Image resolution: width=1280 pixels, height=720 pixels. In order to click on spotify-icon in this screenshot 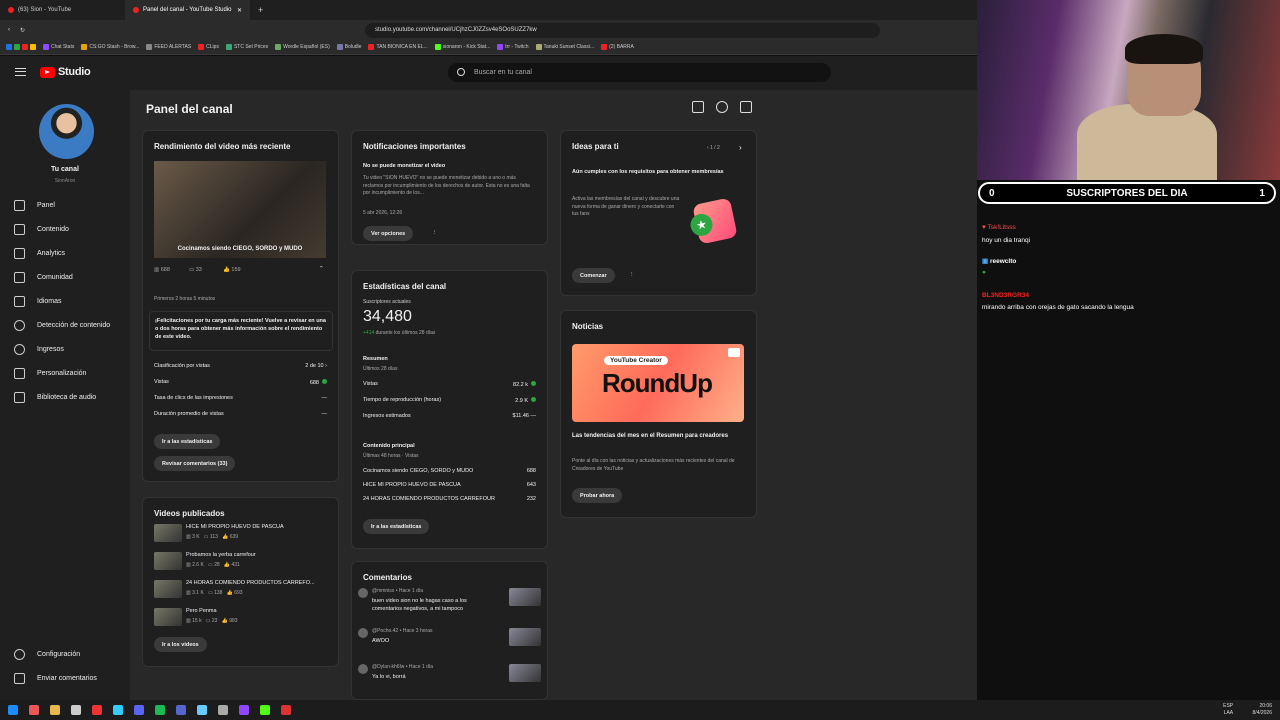, I will do `click(160, 710)`.